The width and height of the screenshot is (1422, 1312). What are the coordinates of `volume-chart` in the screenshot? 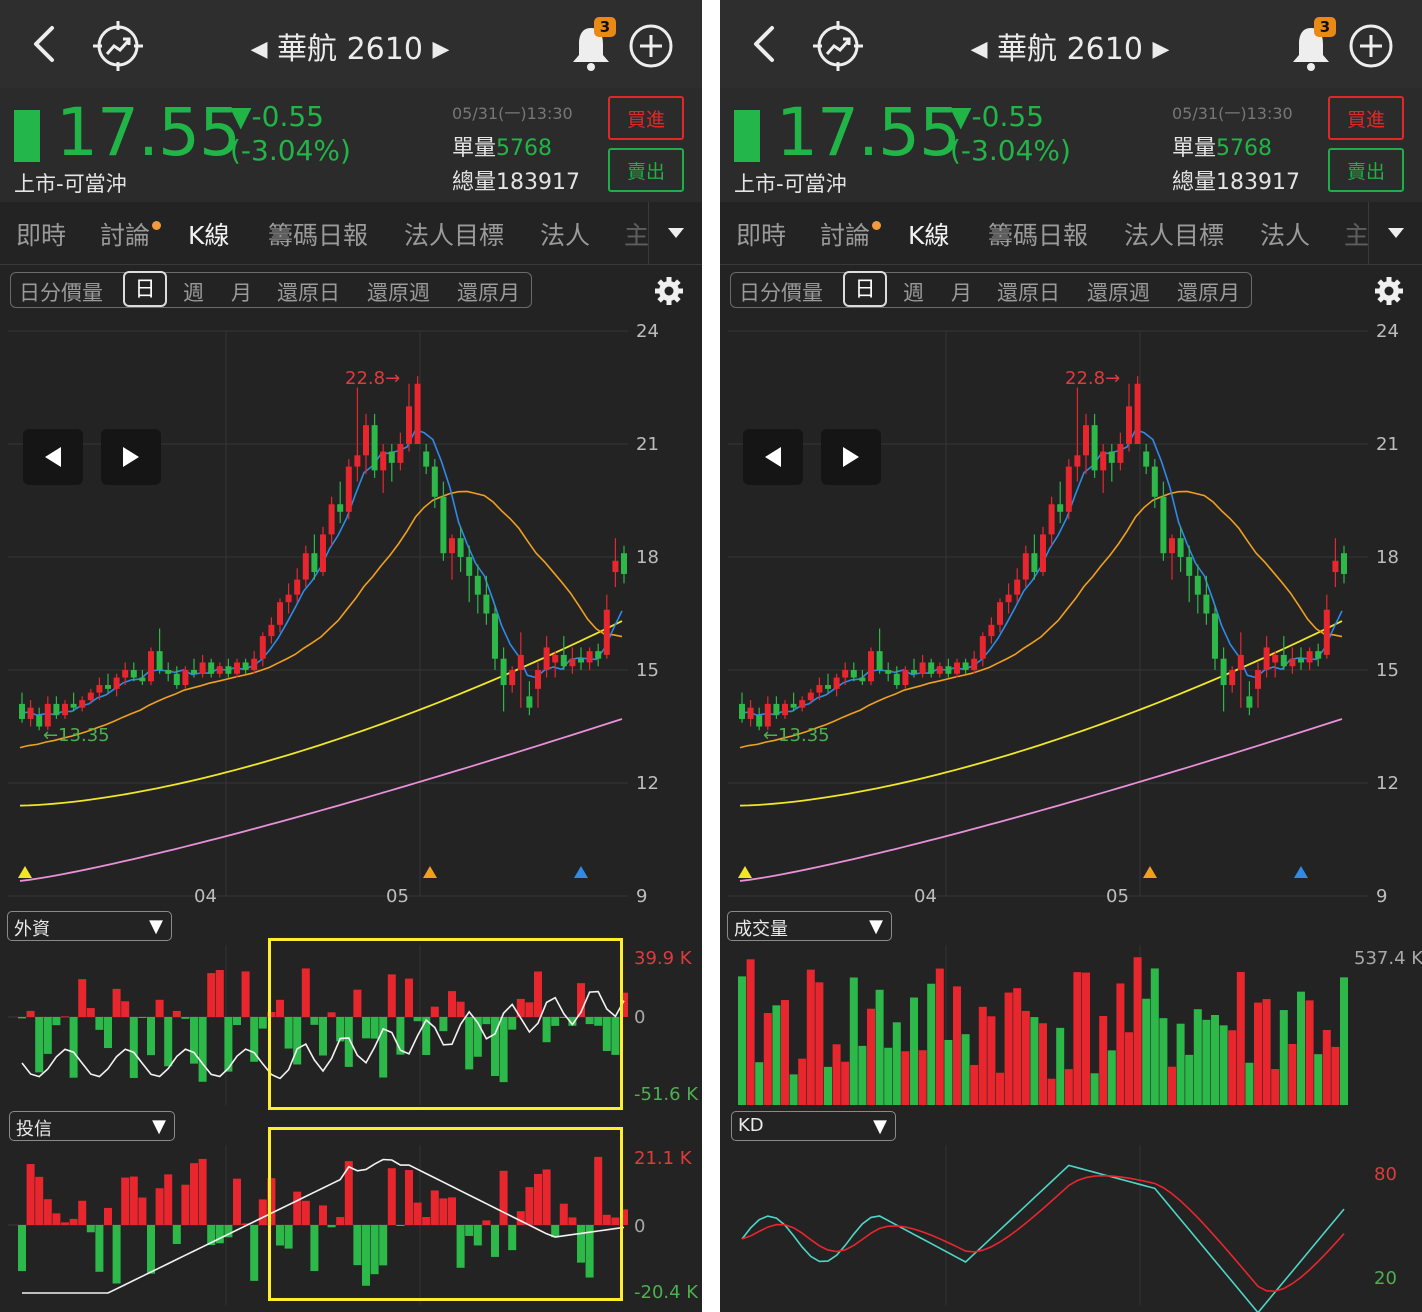 It's located at (1071, 1027).